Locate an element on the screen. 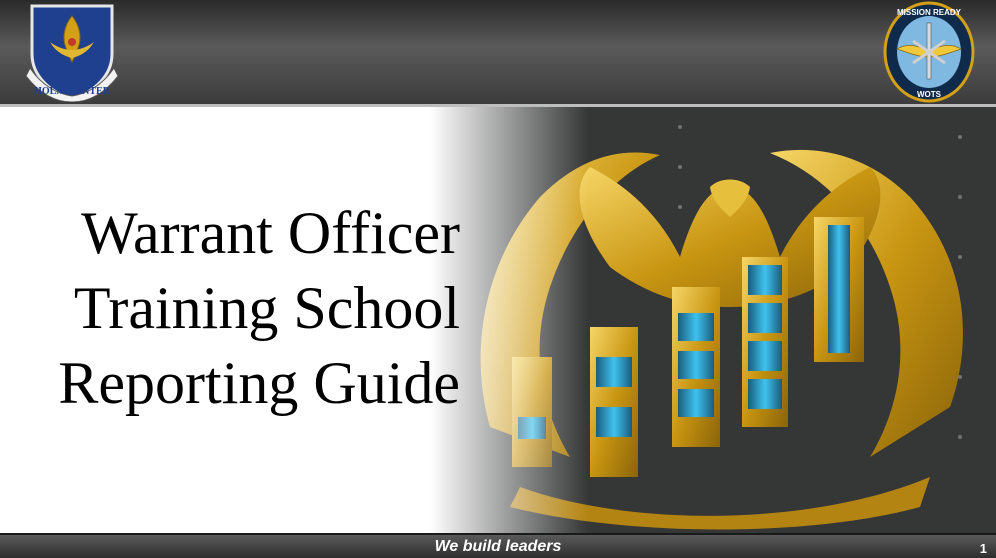 This screenshot has width=996, height=558. footer-bar: We build leaders 1 is located at coordinates (498, 545).